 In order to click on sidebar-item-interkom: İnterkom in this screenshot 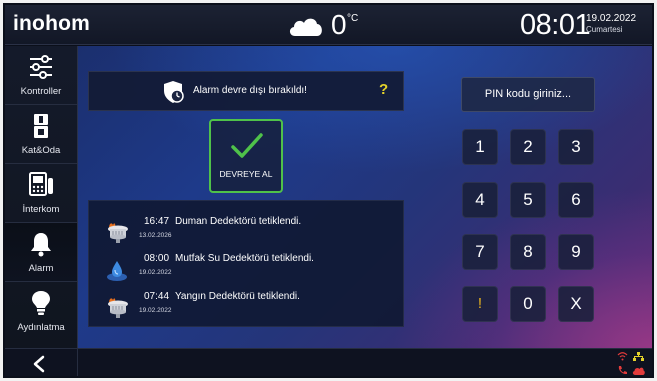, I will do `click(41, 193)`.